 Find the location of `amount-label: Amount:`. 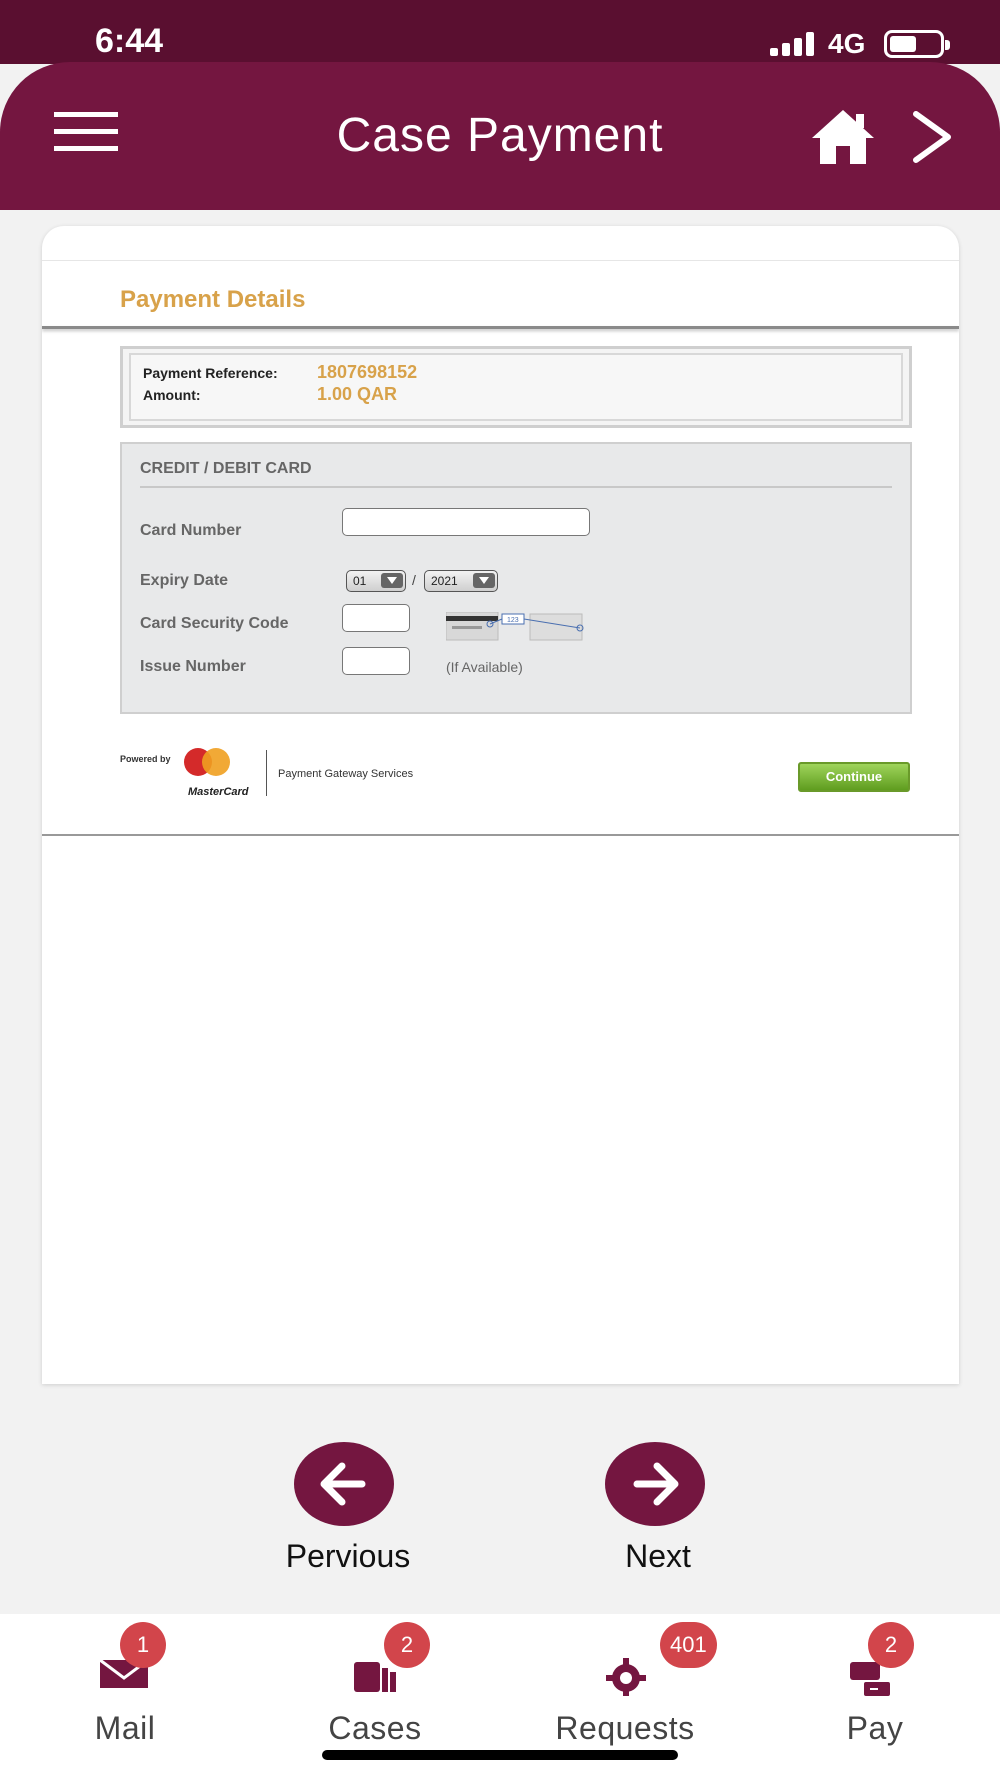

amount-label: Amount: is located at coordinates (172, 395).